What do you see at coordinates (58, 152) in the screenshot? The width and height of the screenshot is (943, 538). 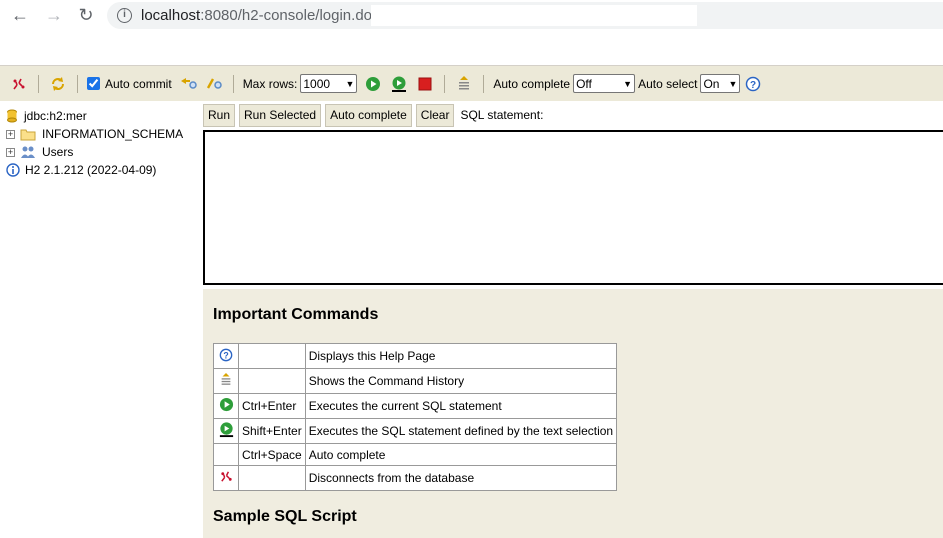 I see `users-label: Users` at bounding box center [58, 152].